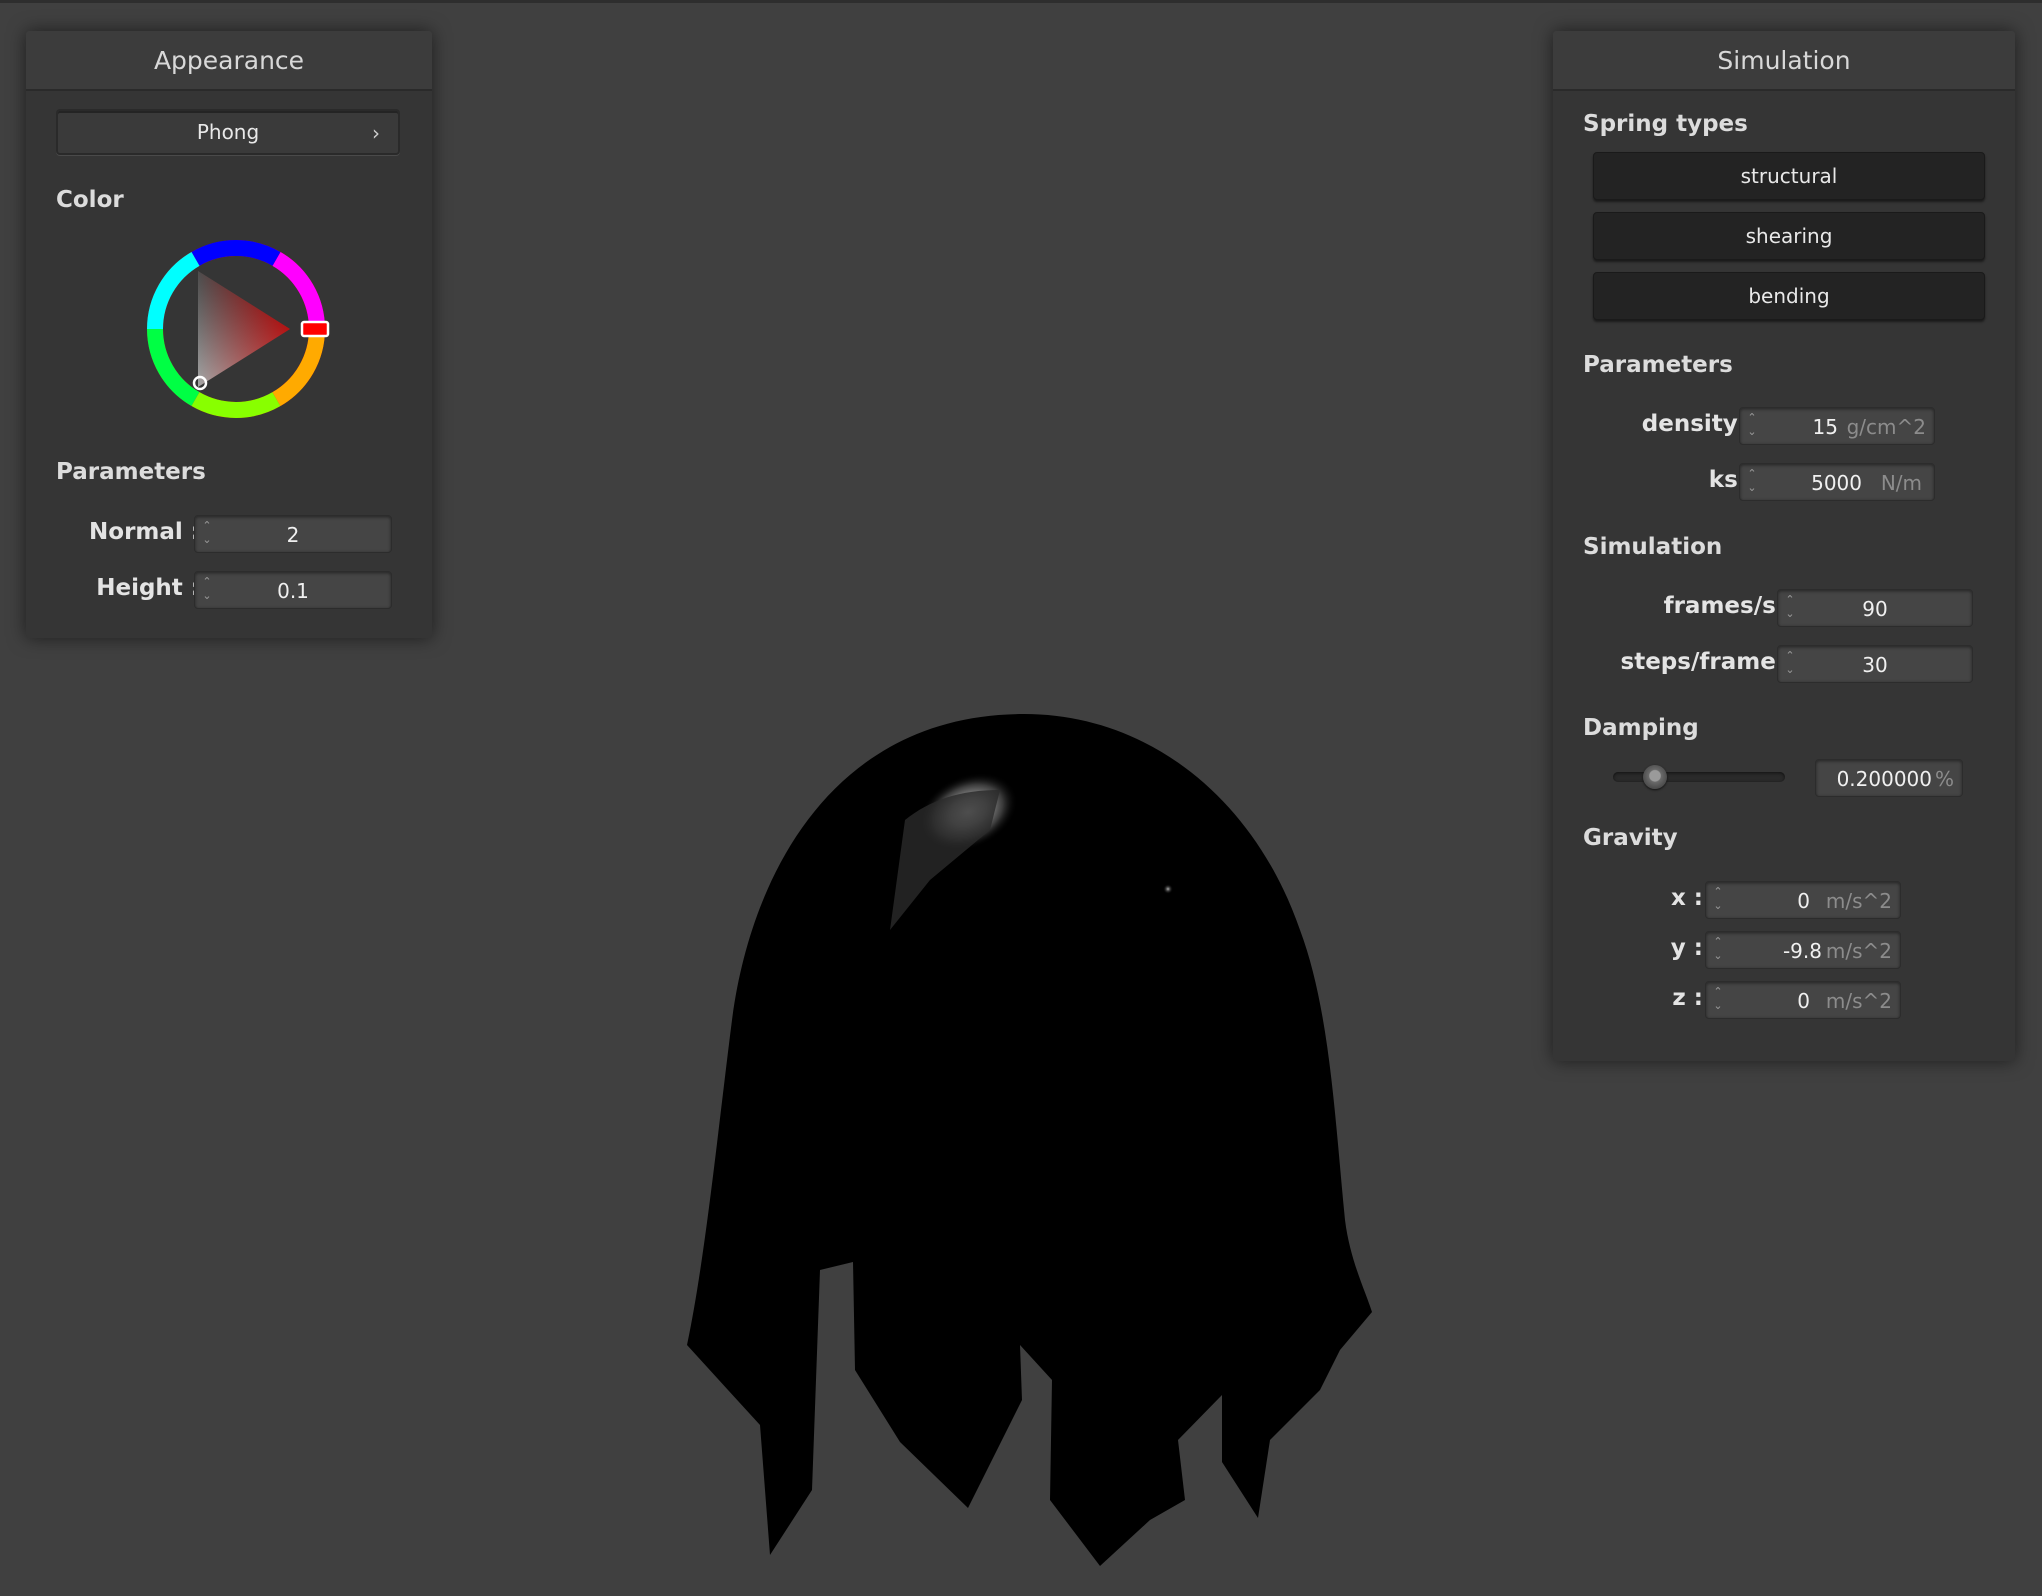 Image resolution: width=2042 pixels, height=1596 pixels. What do you see at coordinates (235, 328) in the screenshot?
I see `color-wheel` at bounding box center [235, 328].